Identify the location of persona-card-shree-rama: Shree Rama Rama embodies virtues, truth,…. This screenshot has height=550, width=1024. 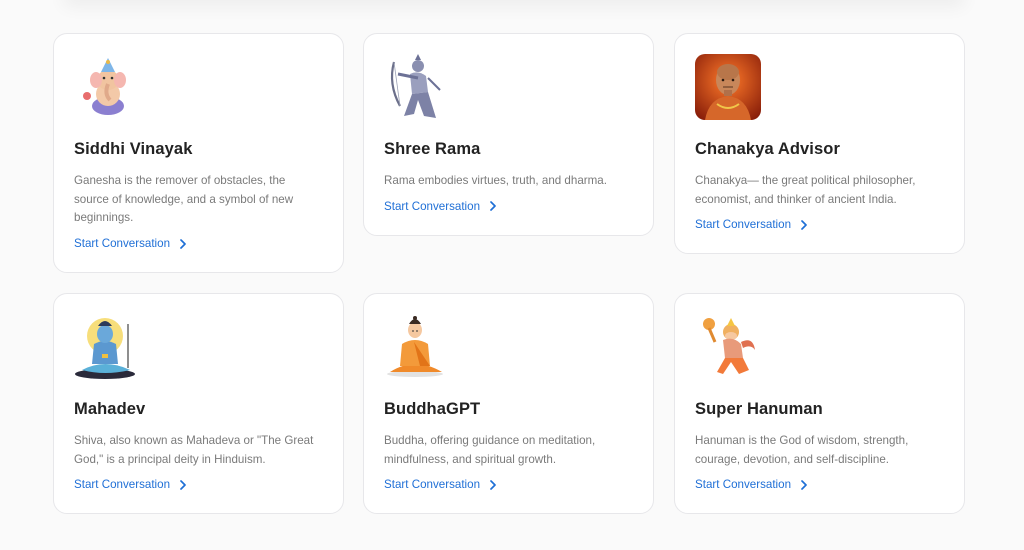
(508, 134).